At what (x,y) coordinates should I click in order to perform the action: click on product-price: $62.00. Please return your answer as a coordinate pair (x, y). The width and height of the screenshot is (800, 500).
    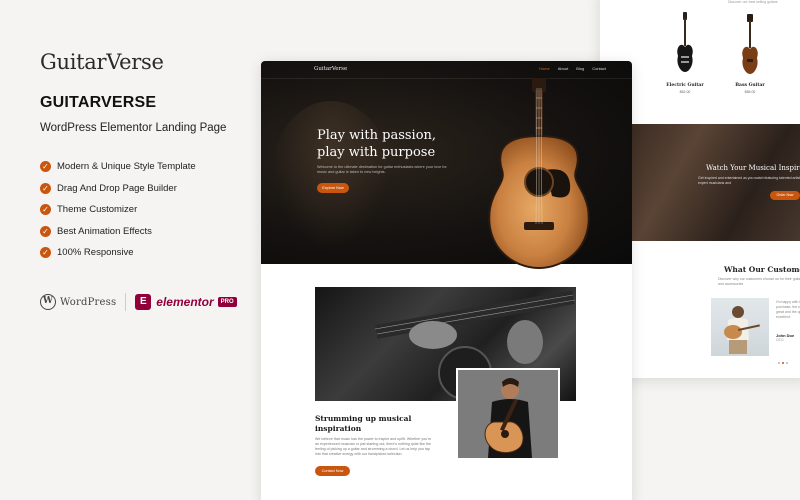
    Looking at the image, I should click on (685, 92).